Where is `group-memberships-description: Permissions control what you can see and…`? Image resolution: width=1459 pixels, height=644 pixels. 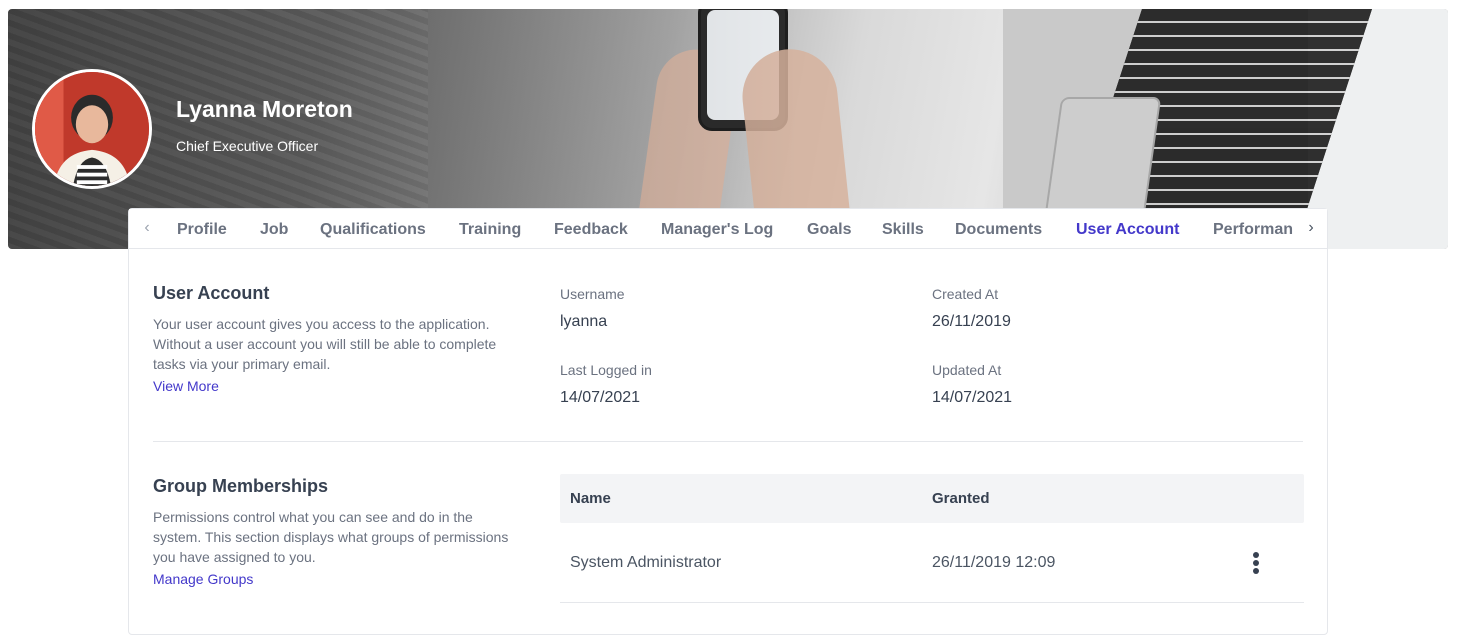 group-memberships-description: Permissions control what you can see and… is located at coordinates (331, 537).